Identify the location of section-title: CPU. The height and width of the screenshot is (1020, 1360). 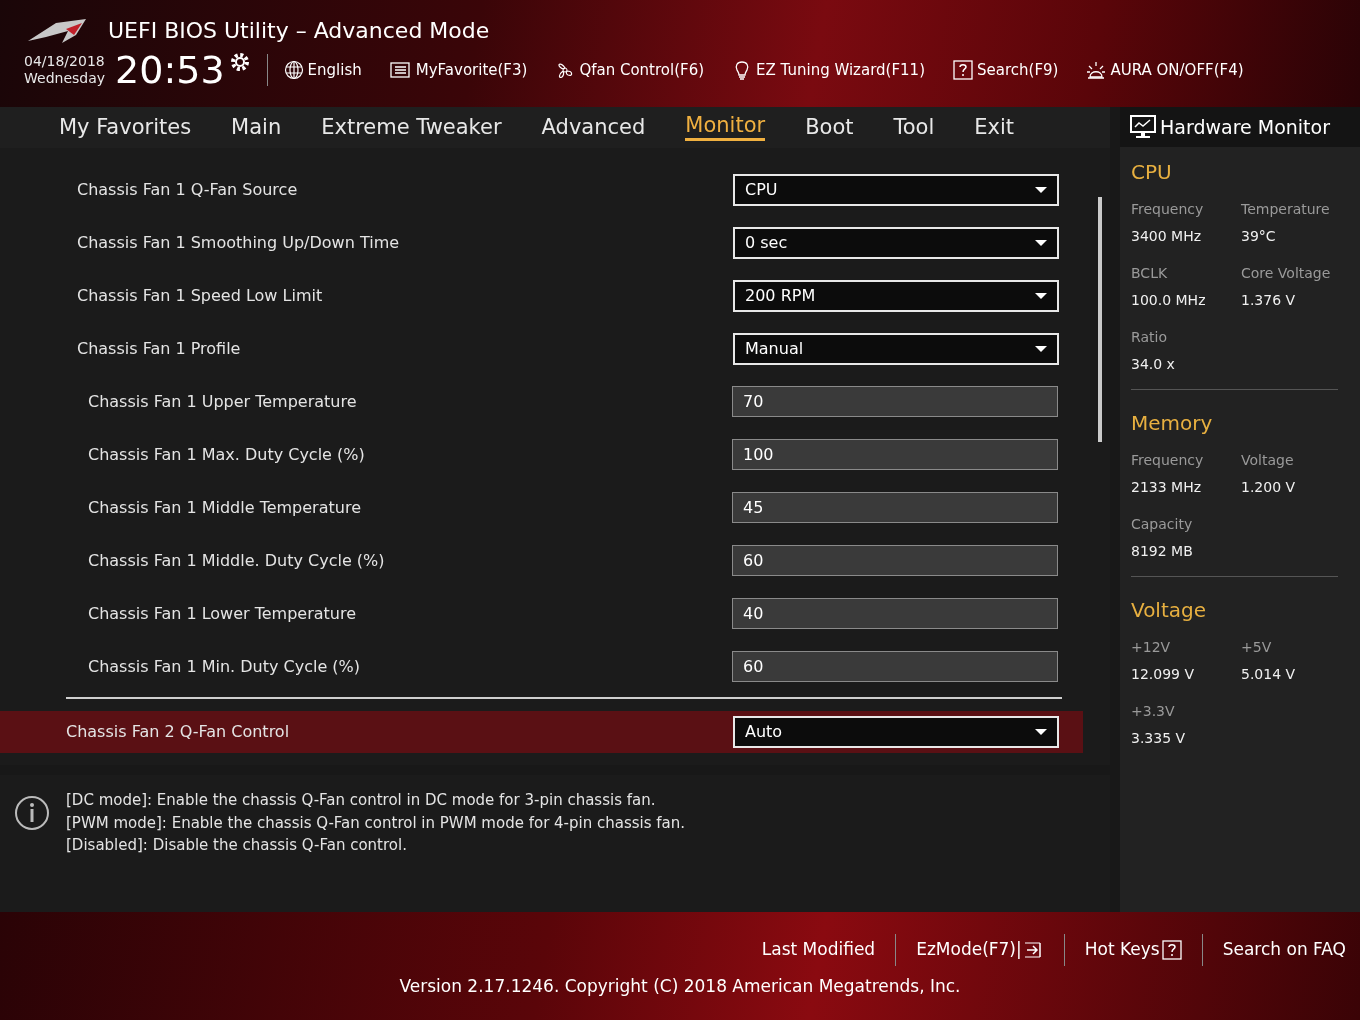
(1152, 172).